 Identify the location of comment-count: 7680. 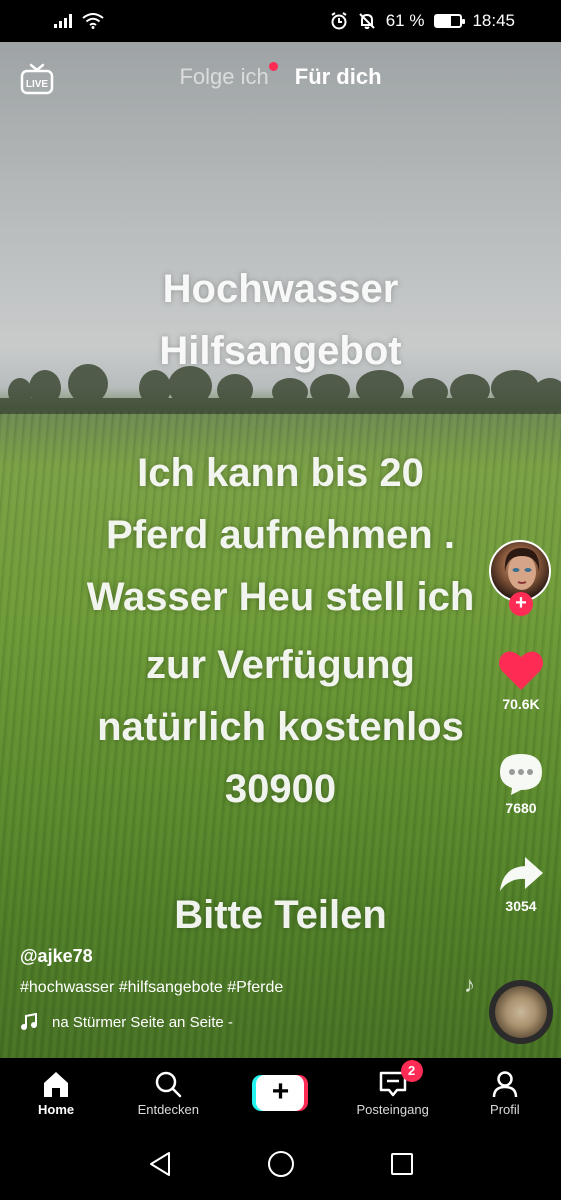
(521, 808).